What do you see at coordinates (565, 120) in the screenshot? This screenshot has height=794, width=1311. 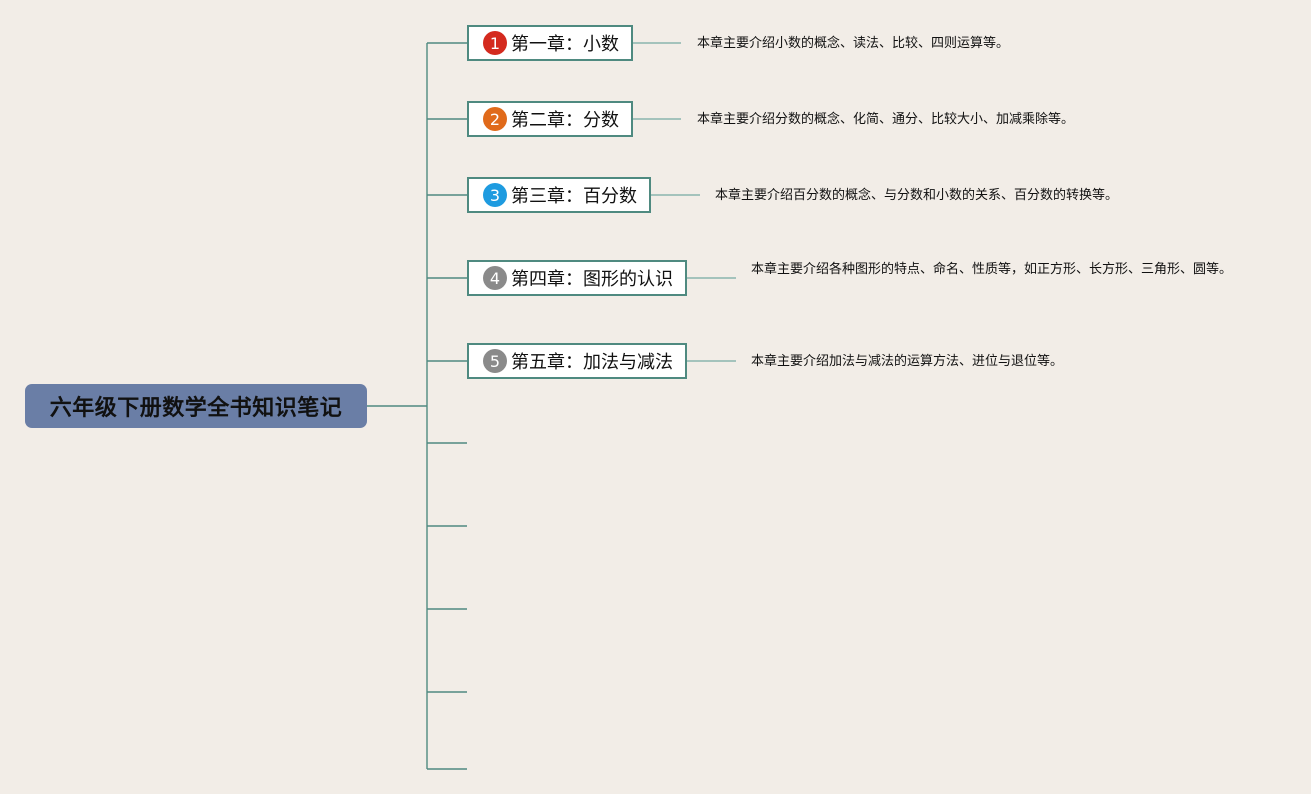 I see `chapter-title: 第二章：分数` at bounding box center [565, 120].